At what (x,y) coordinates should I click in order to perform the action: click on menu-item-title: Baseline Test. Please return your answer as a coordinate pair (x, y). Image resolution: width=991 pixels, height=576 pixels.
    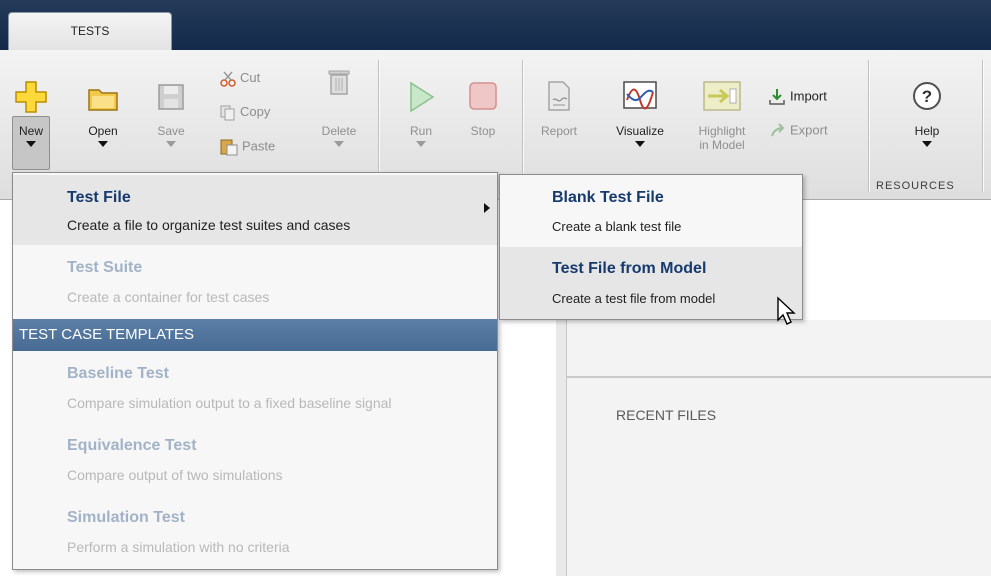
    Looking at the image, I should click on (118, 373).